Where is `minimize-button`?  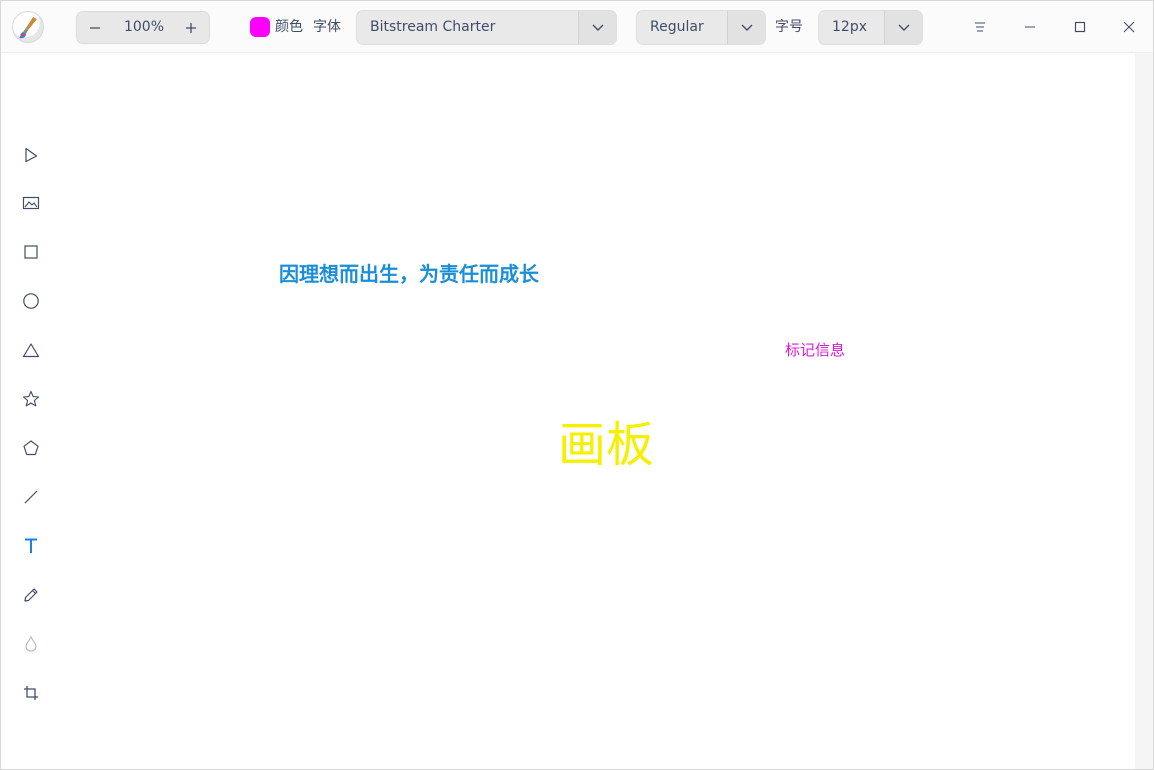
minimize-button is located at coordinates (1030, 27).